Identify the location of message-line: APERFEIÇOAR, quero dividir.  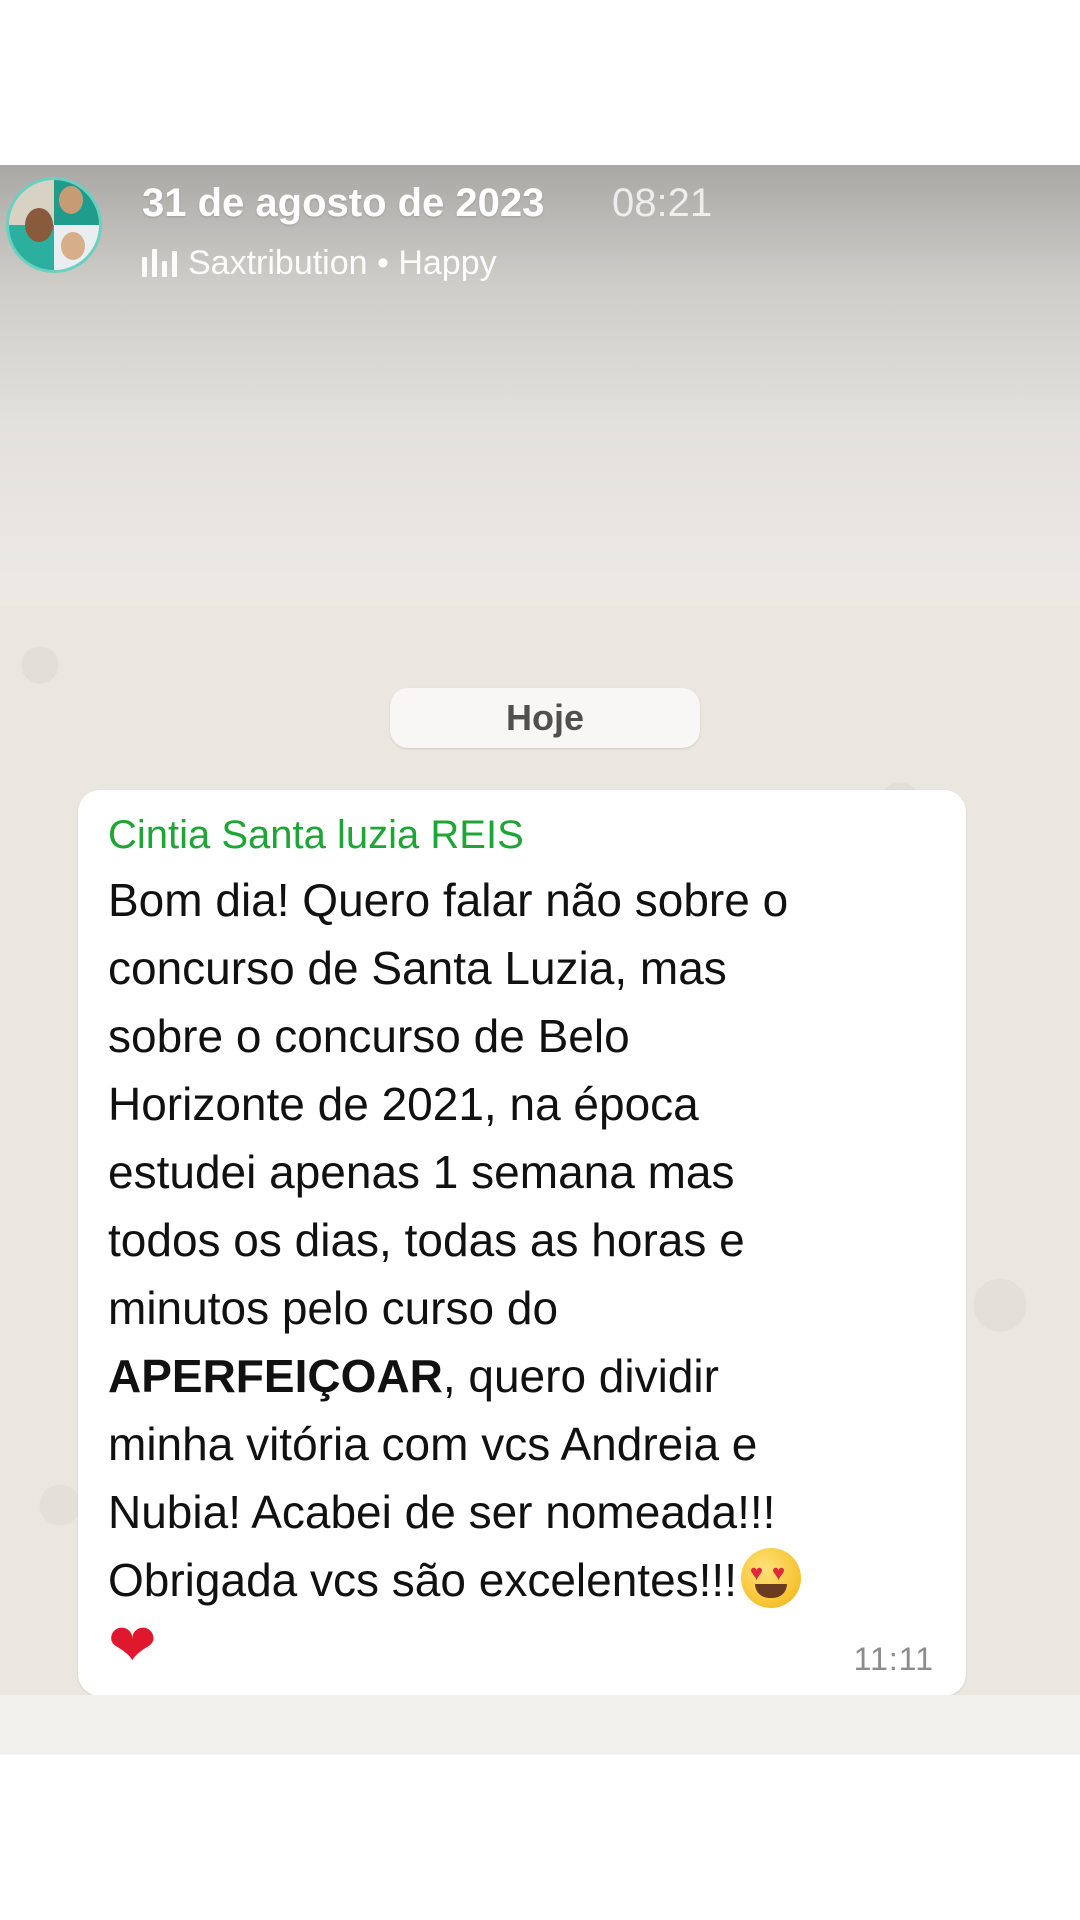
(522, 1376).